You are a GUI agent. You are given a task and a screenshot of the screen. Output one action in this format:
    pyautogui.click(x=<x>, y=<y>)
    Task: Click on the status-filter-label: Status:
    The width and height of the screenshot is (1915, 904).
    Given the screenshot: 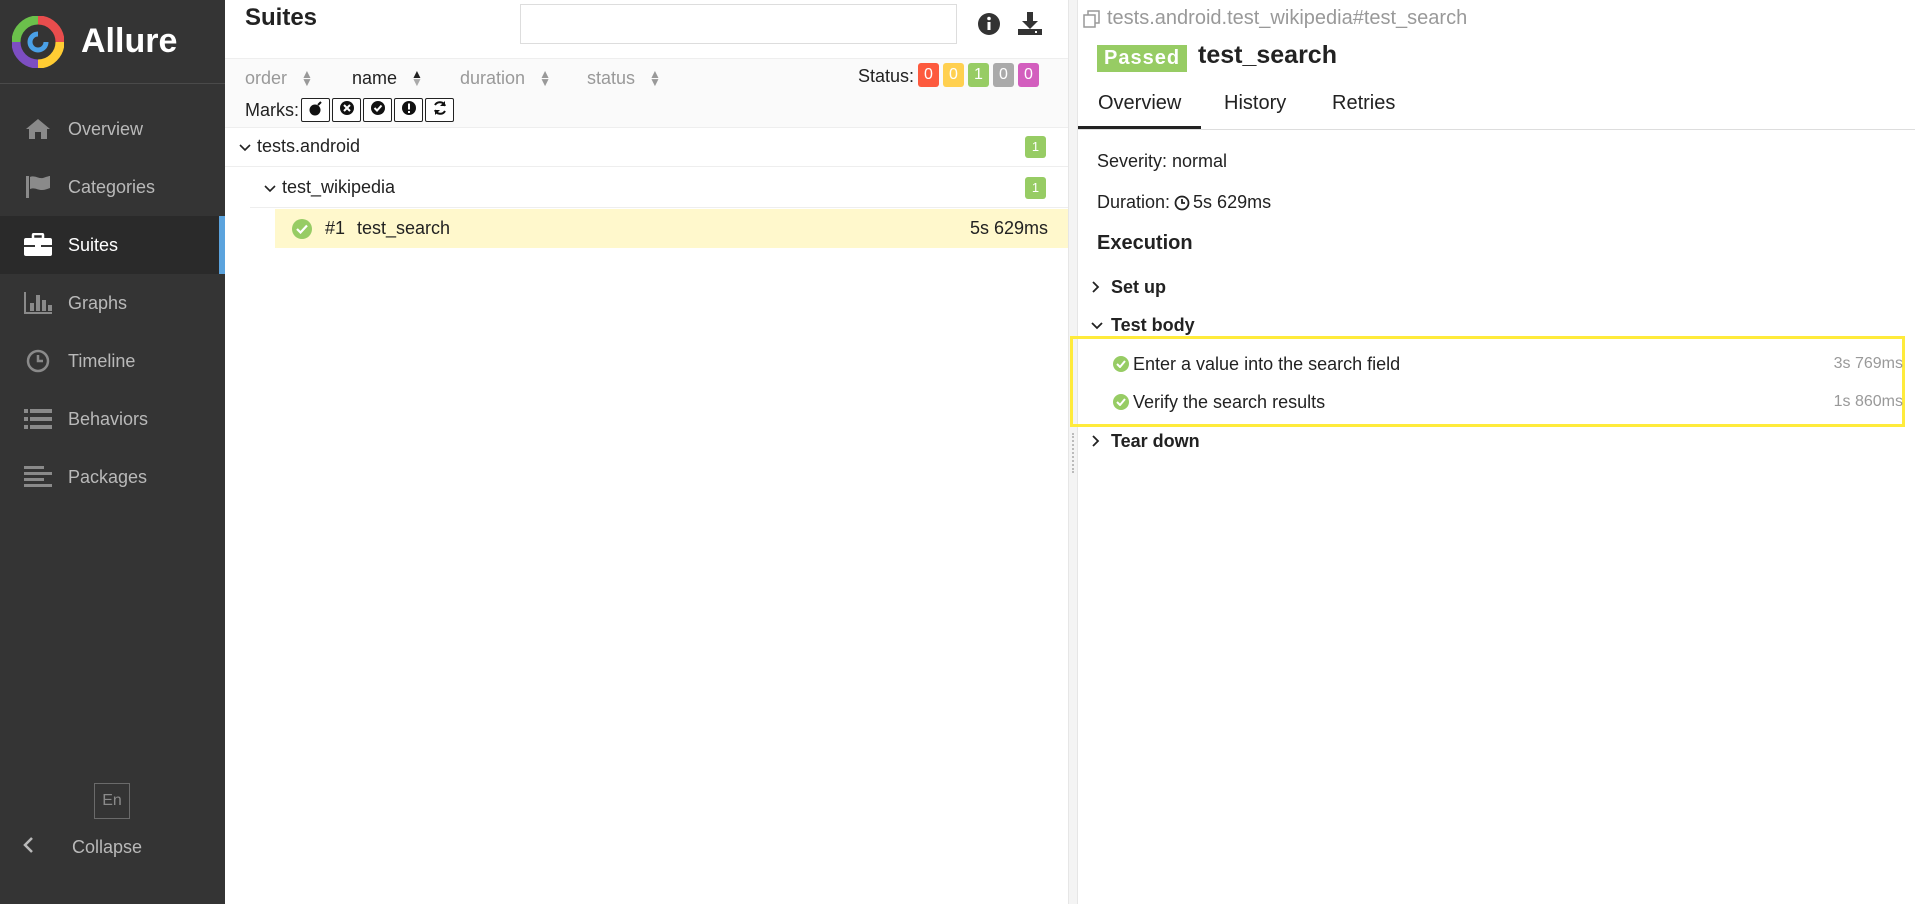 What is the action you would take?
    pyautogui.click(x=886, y=76)
    